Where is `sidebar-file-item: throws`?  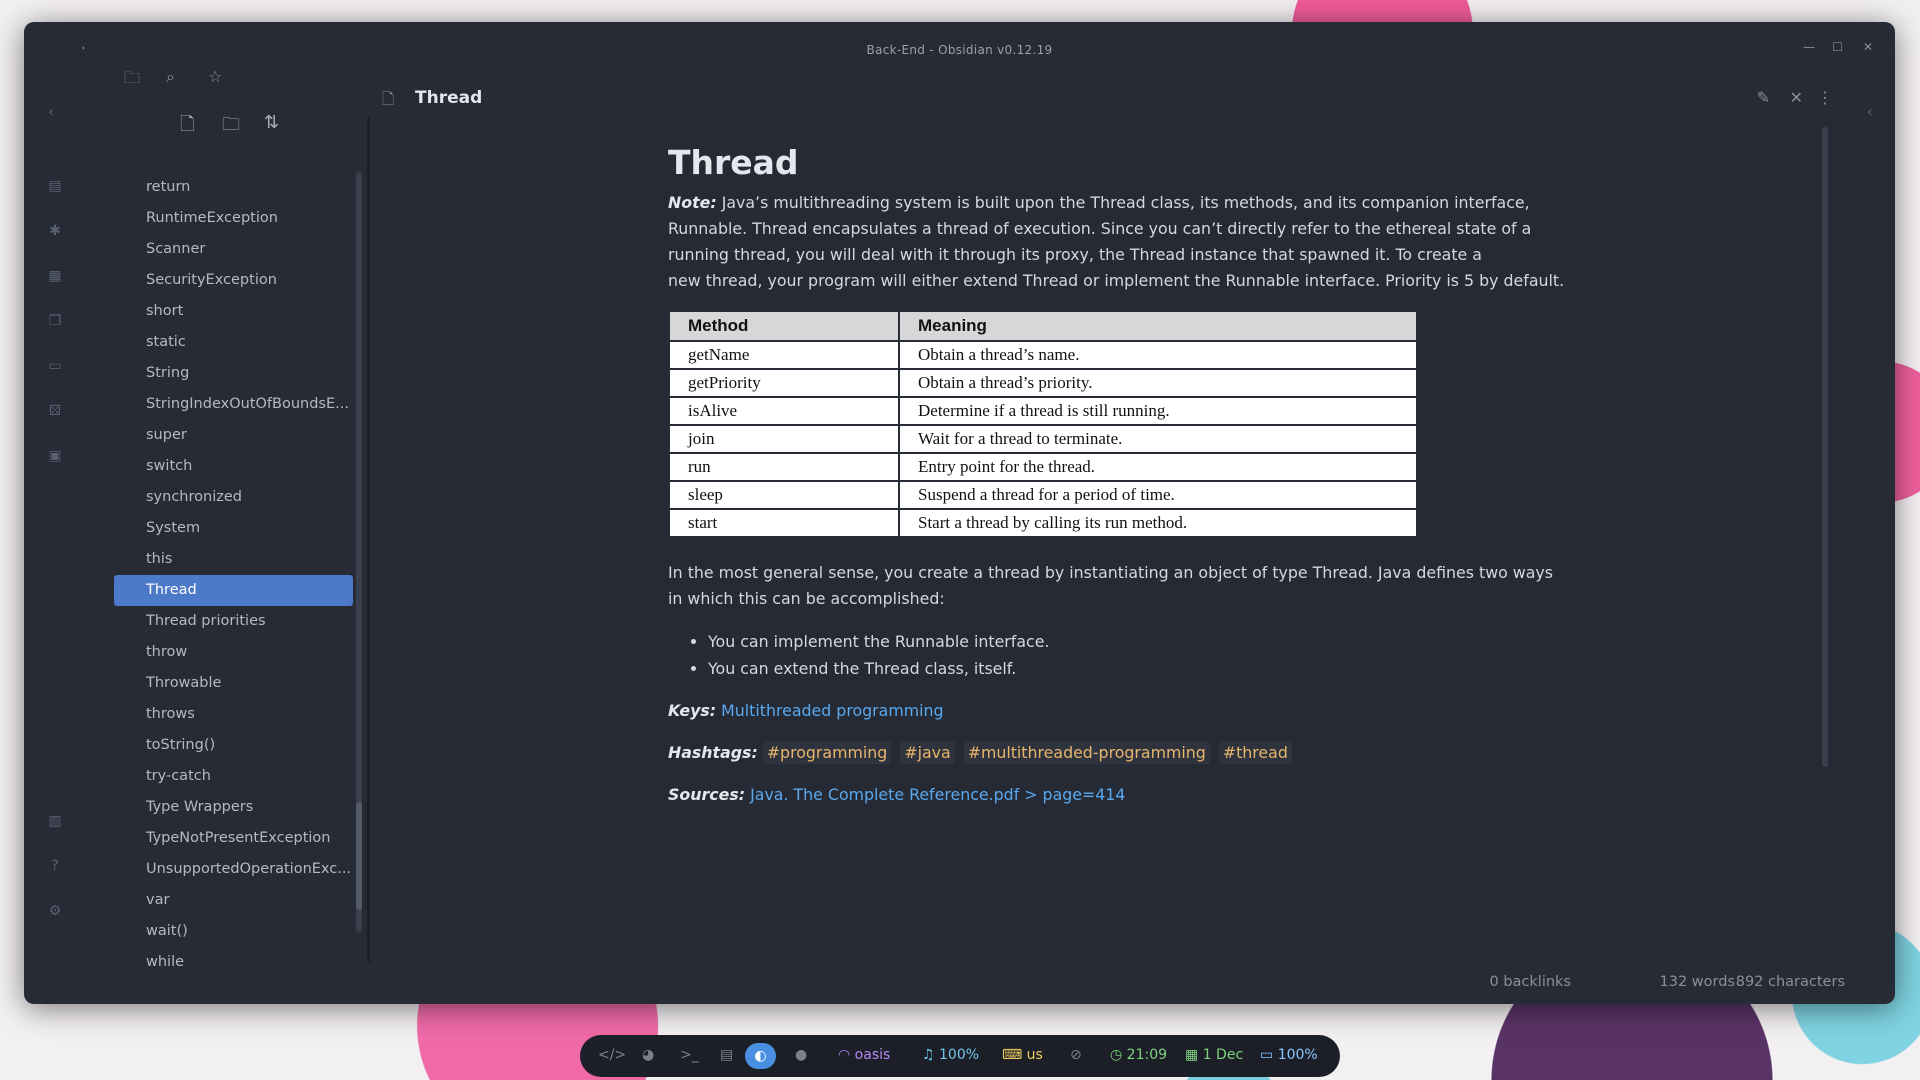
sidebar-file-item: throws is located at coordinates (233, 714).